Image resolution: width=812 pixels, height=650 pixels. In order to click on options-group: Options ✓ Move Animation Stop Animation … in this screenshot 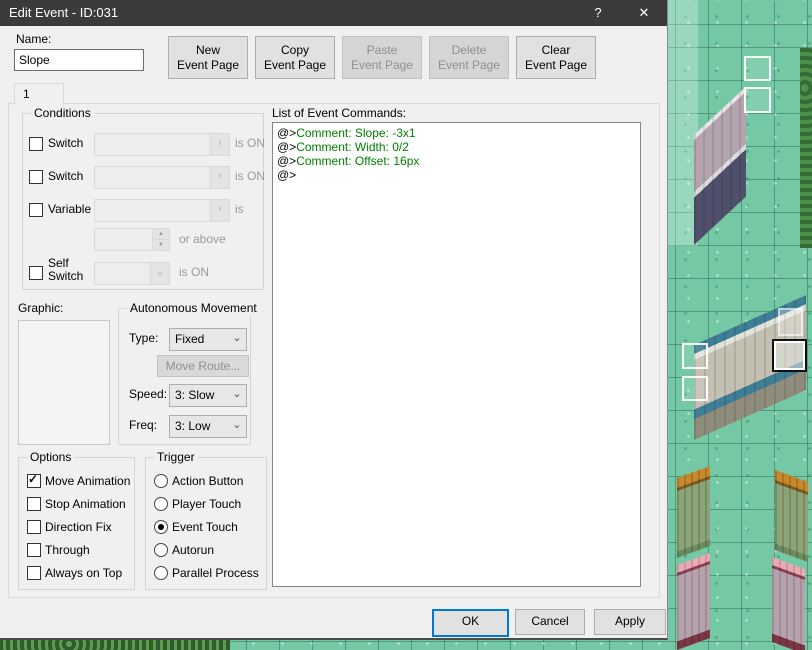, I will do `click(76, 520)`.